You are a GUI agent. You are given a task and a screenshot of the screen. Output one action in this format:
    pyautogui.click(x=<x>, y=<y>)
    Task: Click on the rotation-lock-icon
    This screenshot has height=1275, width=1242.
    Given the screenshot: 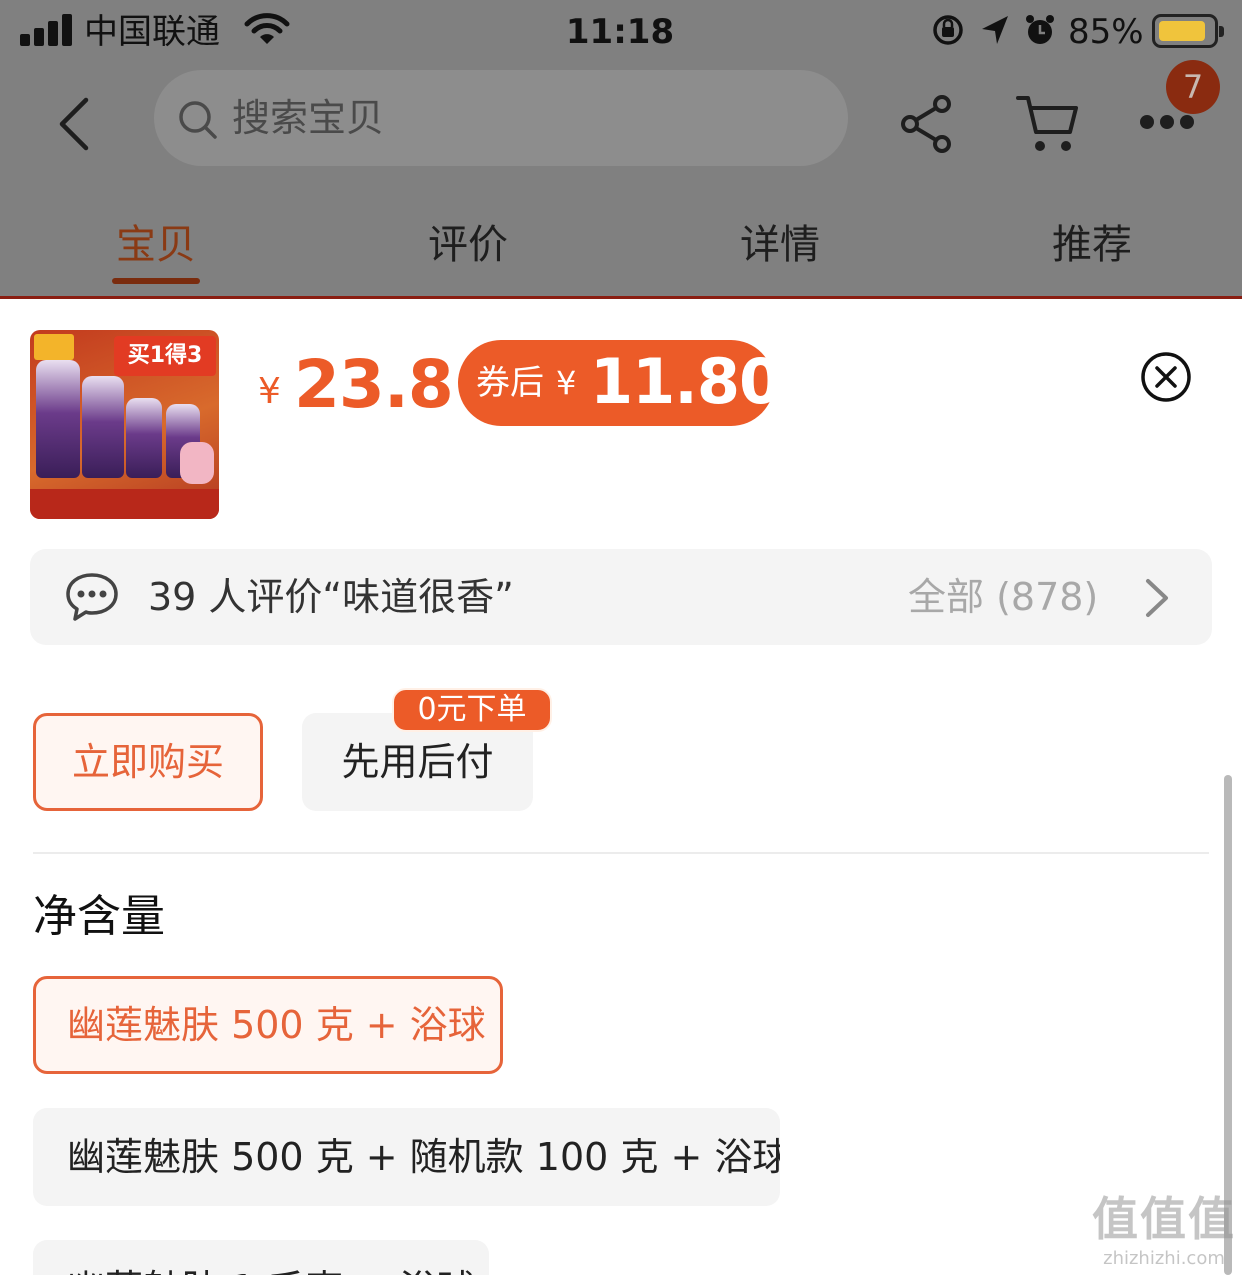 What is the action you would take?
    pyautogui.click(x=948, y=30)
    